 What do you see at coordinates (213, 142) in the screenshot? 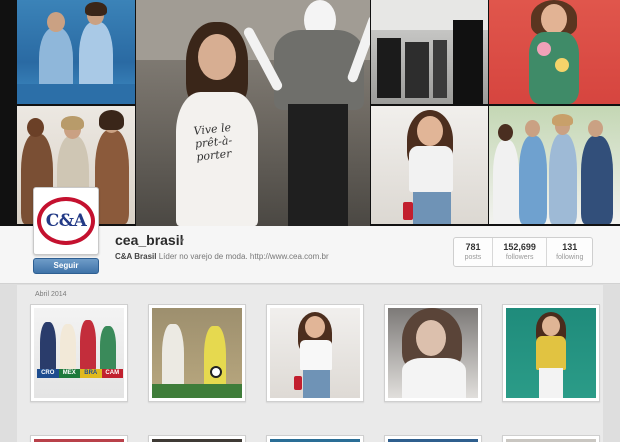
I see `shirt-print: Vive le prêt-à-porter` at bounding box center [213, 142].